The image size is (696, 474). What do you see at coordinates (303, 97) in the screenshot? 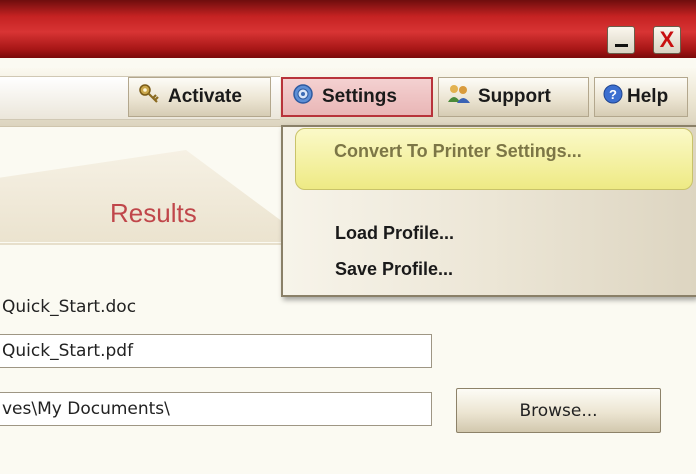
I see `gear-icon` at bounding box center [303, 97].